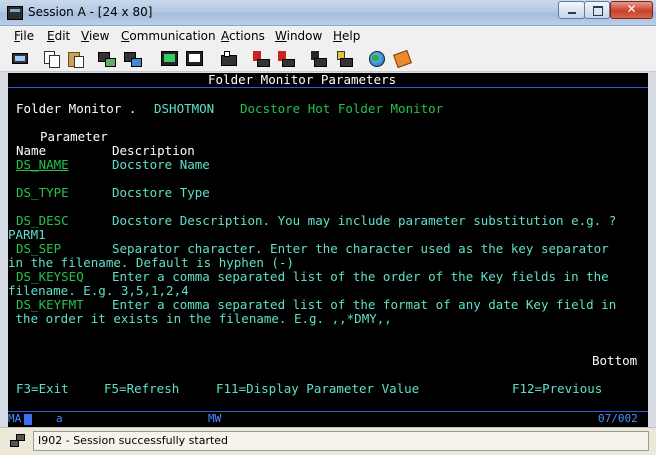  Describe the element at coordinates (302, 79) in the screenshot. I see `screen-heading: Folder Monitor Parameters` at that location.